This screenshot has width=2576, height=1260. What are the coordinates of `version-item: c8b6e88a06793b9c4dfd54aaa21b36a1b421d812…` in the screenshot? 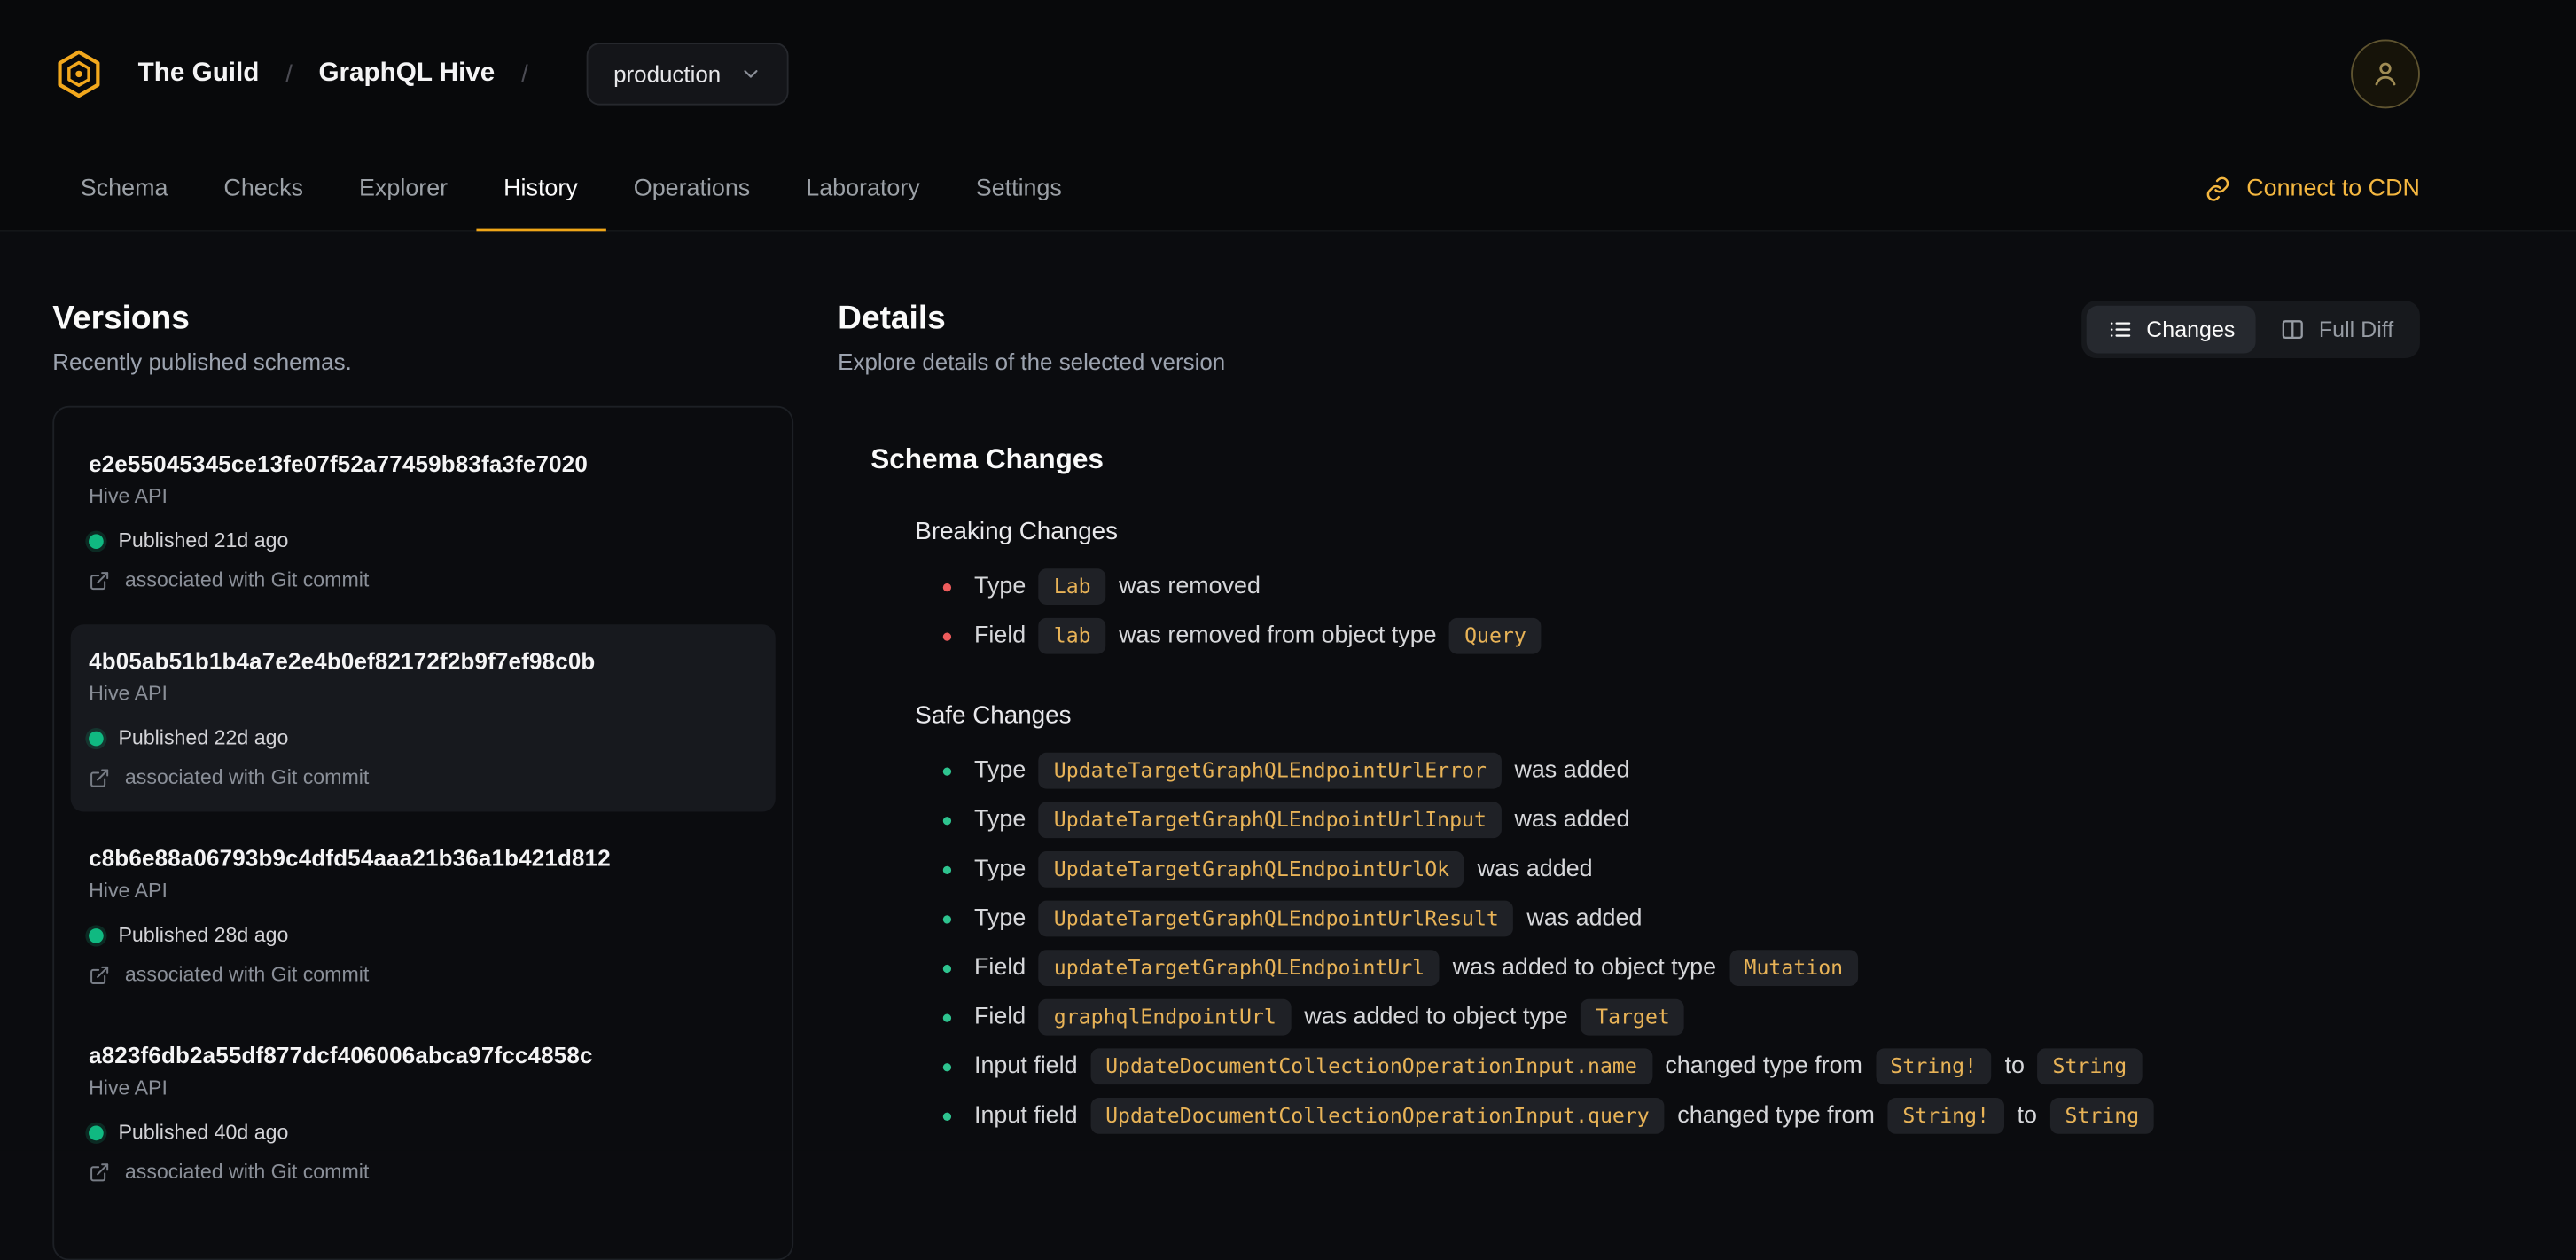 It's located at (423, 916).